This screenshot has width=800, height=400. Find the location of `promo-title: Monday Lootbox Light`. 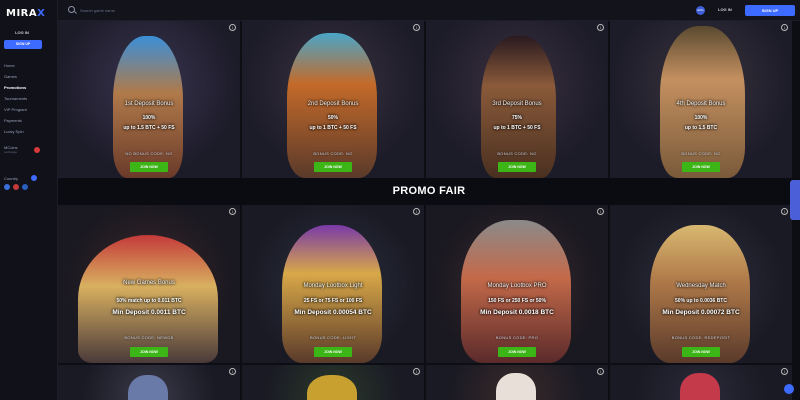

promo-title: Monday Lootbox Light is located at coordinates (333, 286).